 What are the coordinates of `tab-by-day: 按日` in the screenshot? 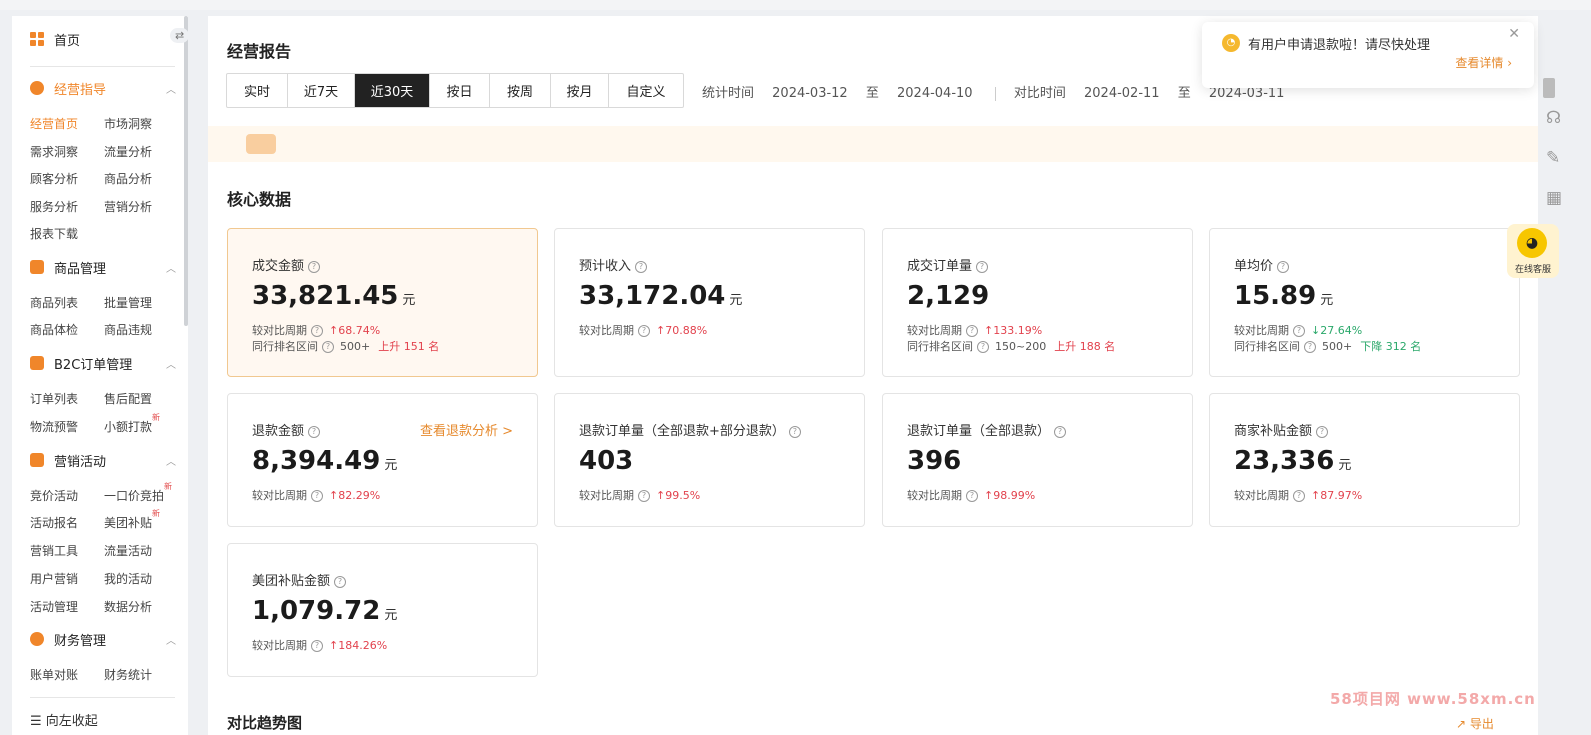 It's located at (460, 90).